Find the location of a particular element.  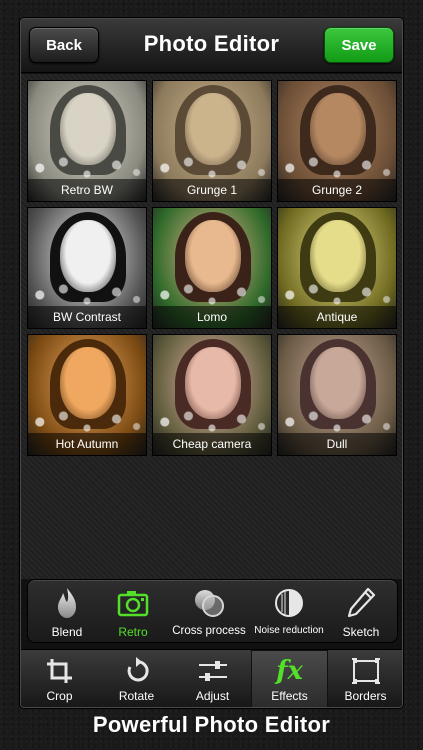

filter-label: Grunge 2 is located at coordinates (337, 190).